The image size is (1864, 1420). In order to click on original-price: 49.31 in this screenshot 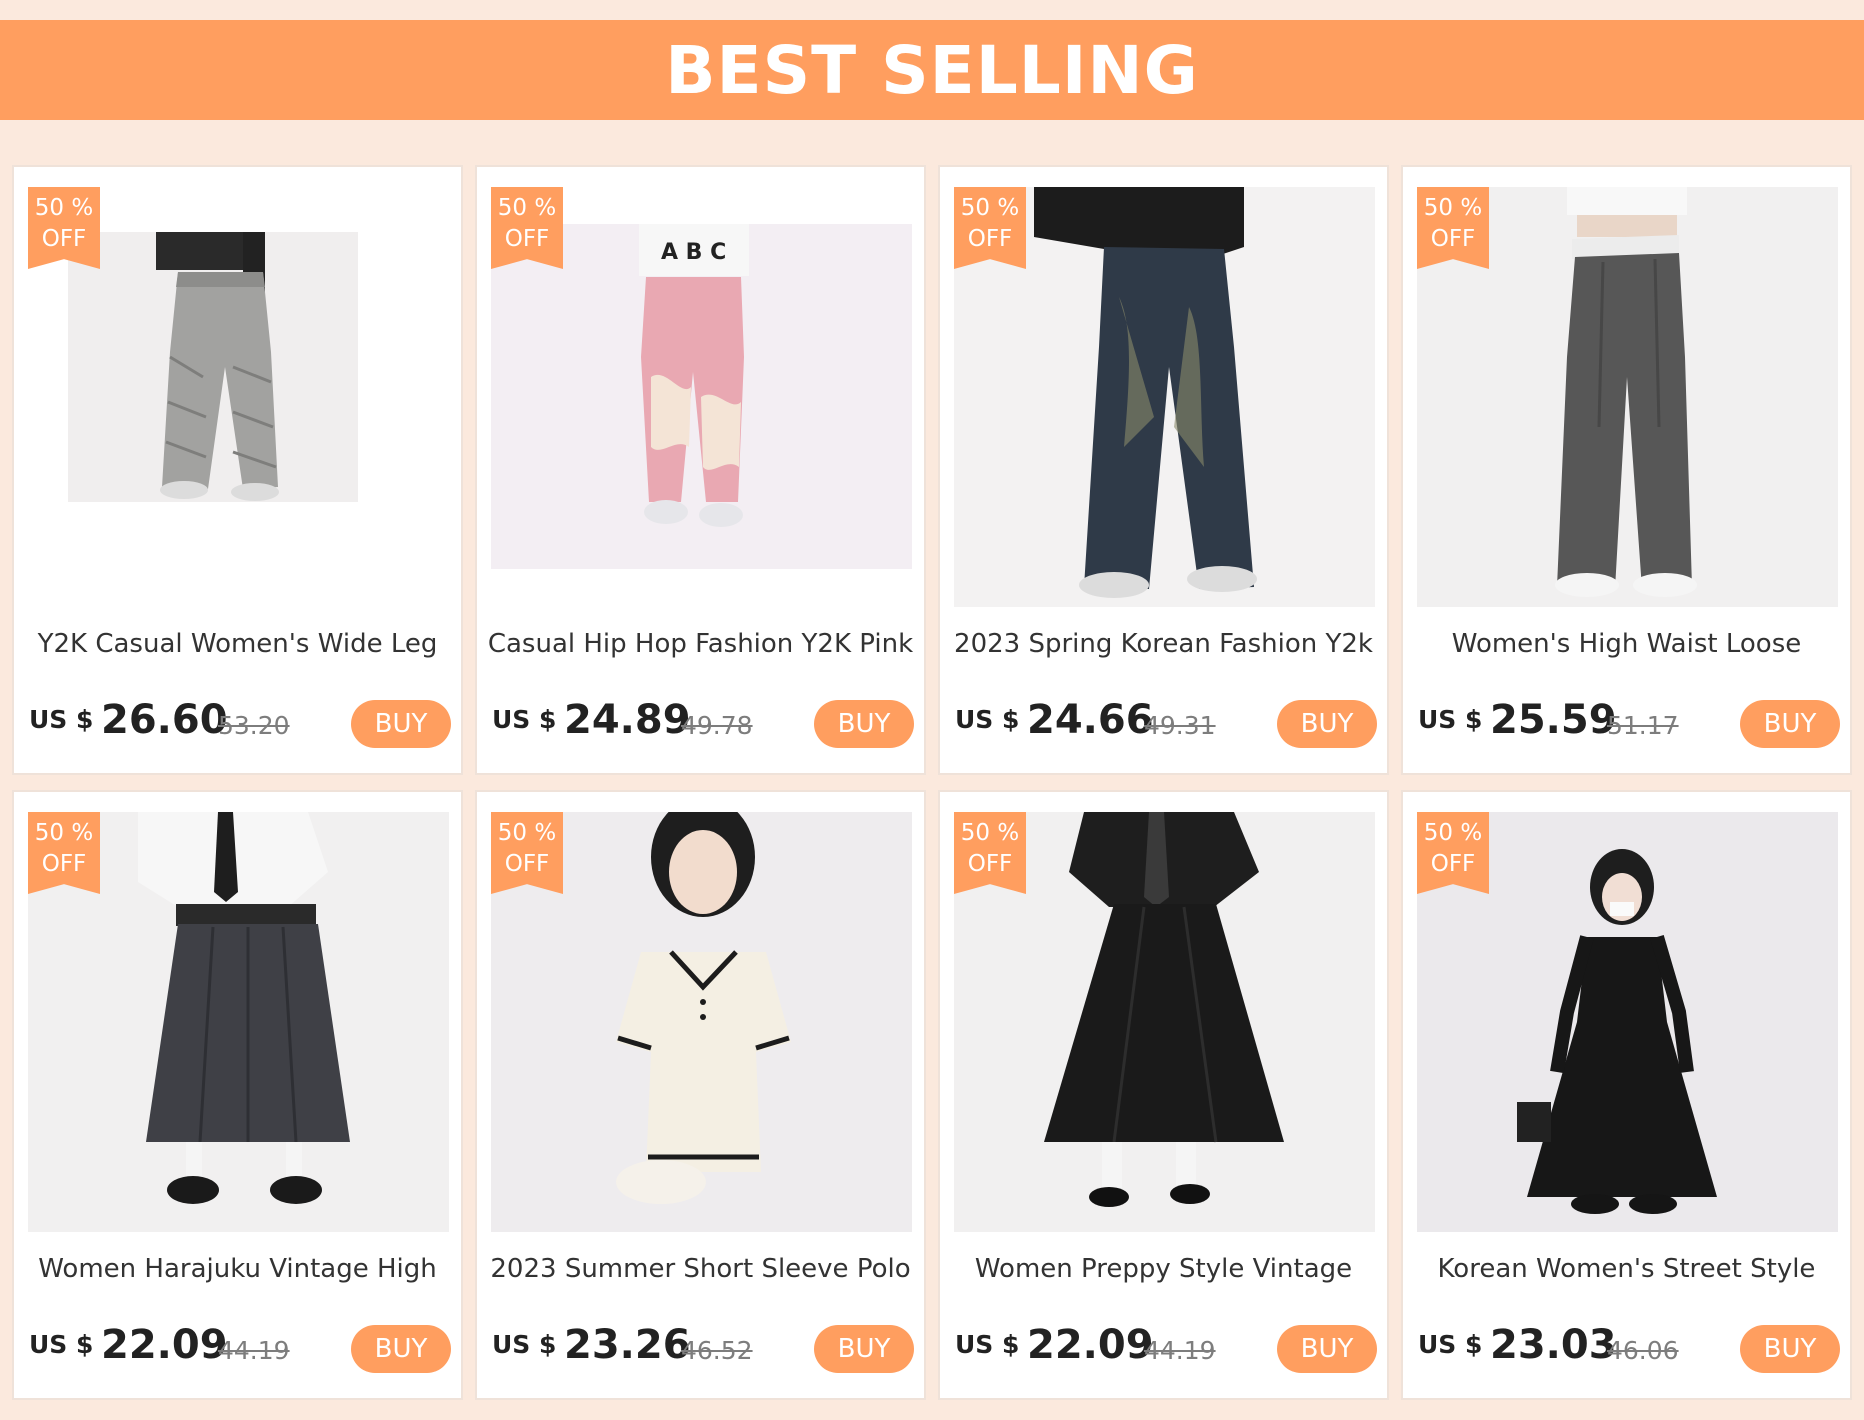, I will do `click(1180, 725)`.